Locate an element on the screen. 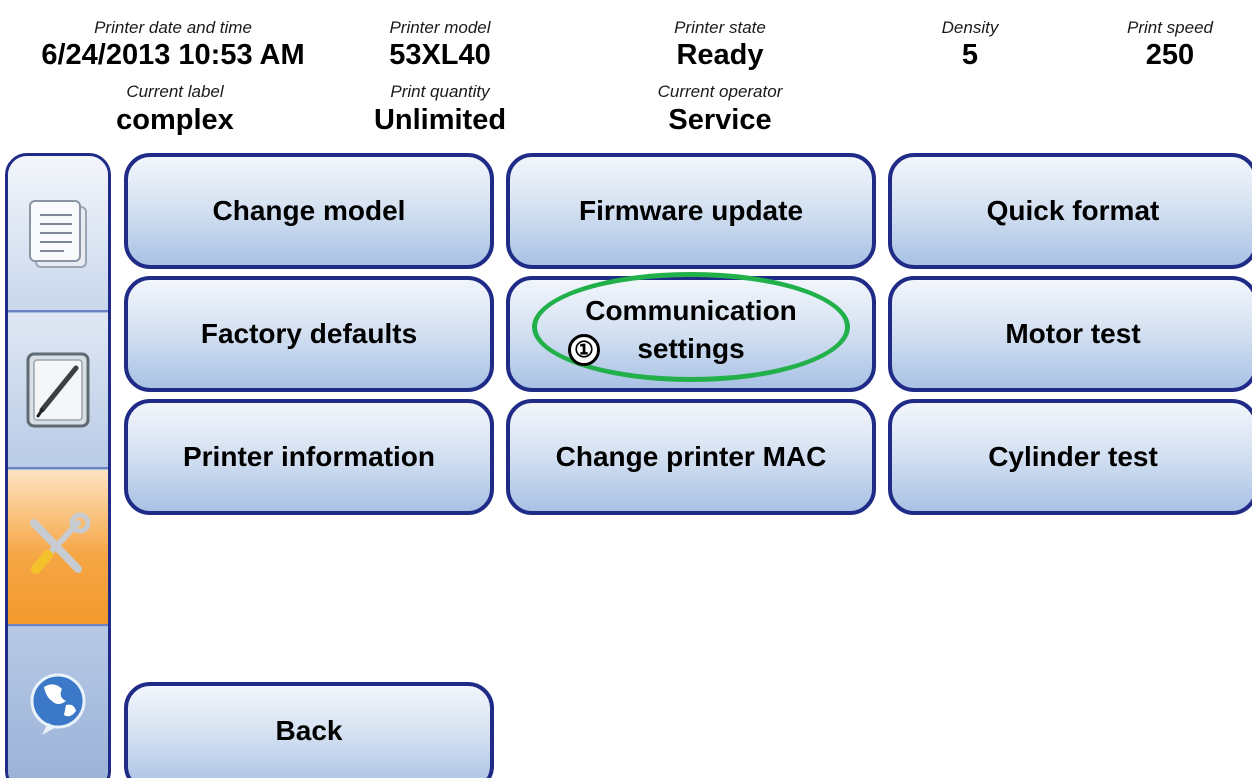  status-print-speed: Print speed 250 is located at coordinates (1170, 45).